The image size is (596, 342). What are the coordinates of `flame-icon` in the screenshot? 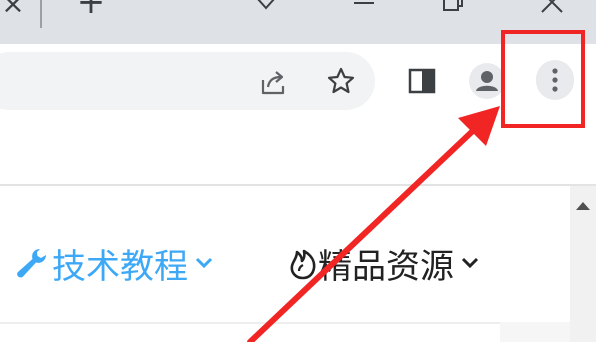 It's located at (303, 264).